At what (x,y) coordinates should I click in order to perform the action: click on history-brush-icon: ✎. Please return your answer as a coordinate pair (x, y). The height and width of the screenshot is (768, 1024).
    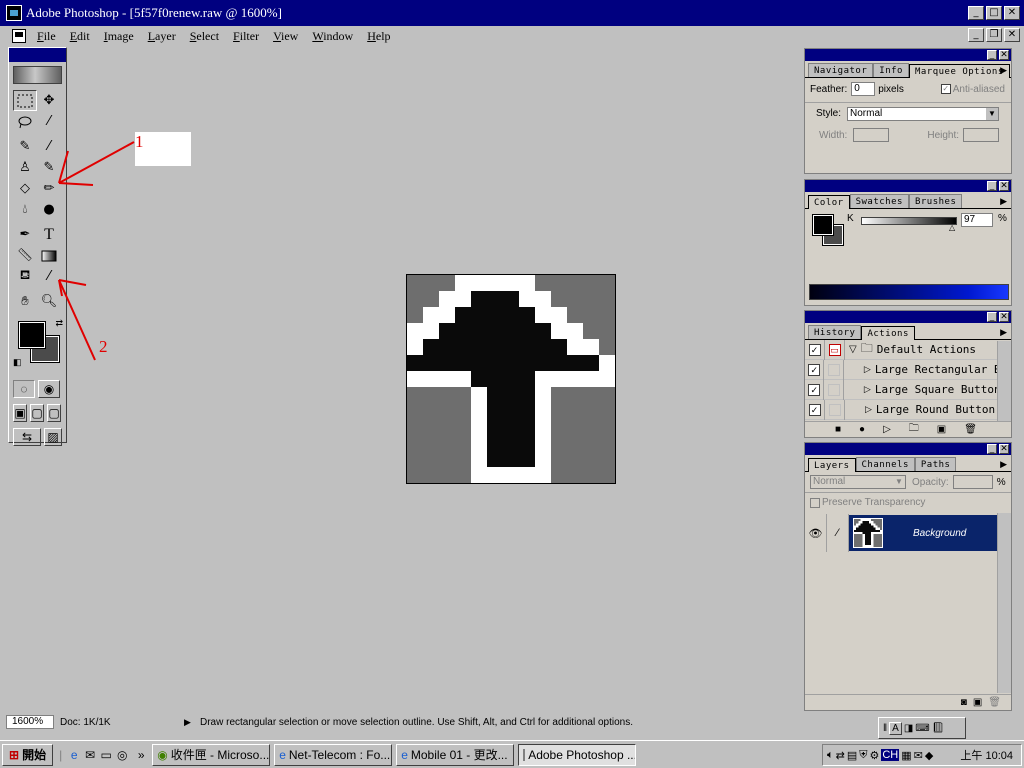
    Looking at the image, I should click on (49, 167).